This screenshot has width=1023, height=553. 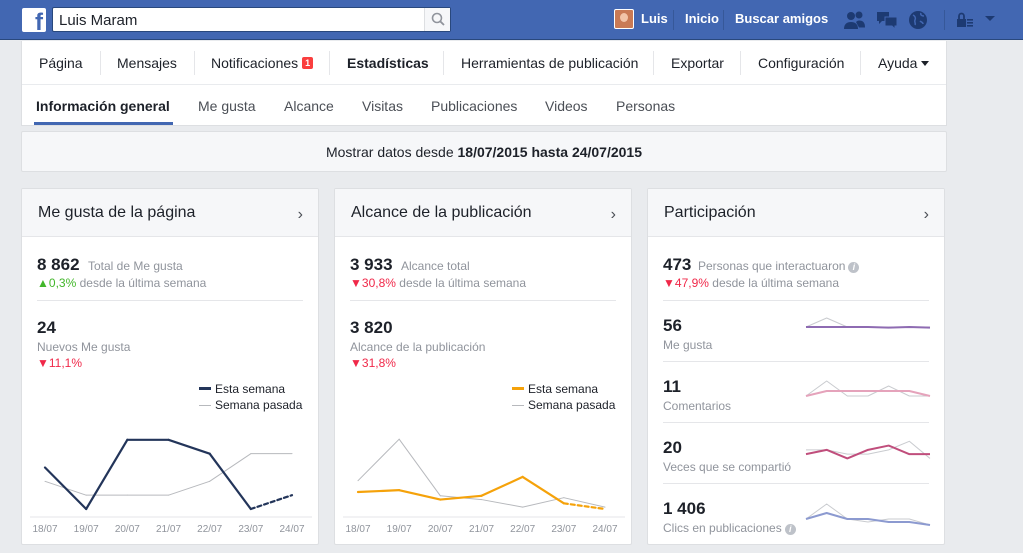 What do you see at coordinates (672, 325) in the screenshot?
I see `likes-value: 56` at bounding box center [672, 325].